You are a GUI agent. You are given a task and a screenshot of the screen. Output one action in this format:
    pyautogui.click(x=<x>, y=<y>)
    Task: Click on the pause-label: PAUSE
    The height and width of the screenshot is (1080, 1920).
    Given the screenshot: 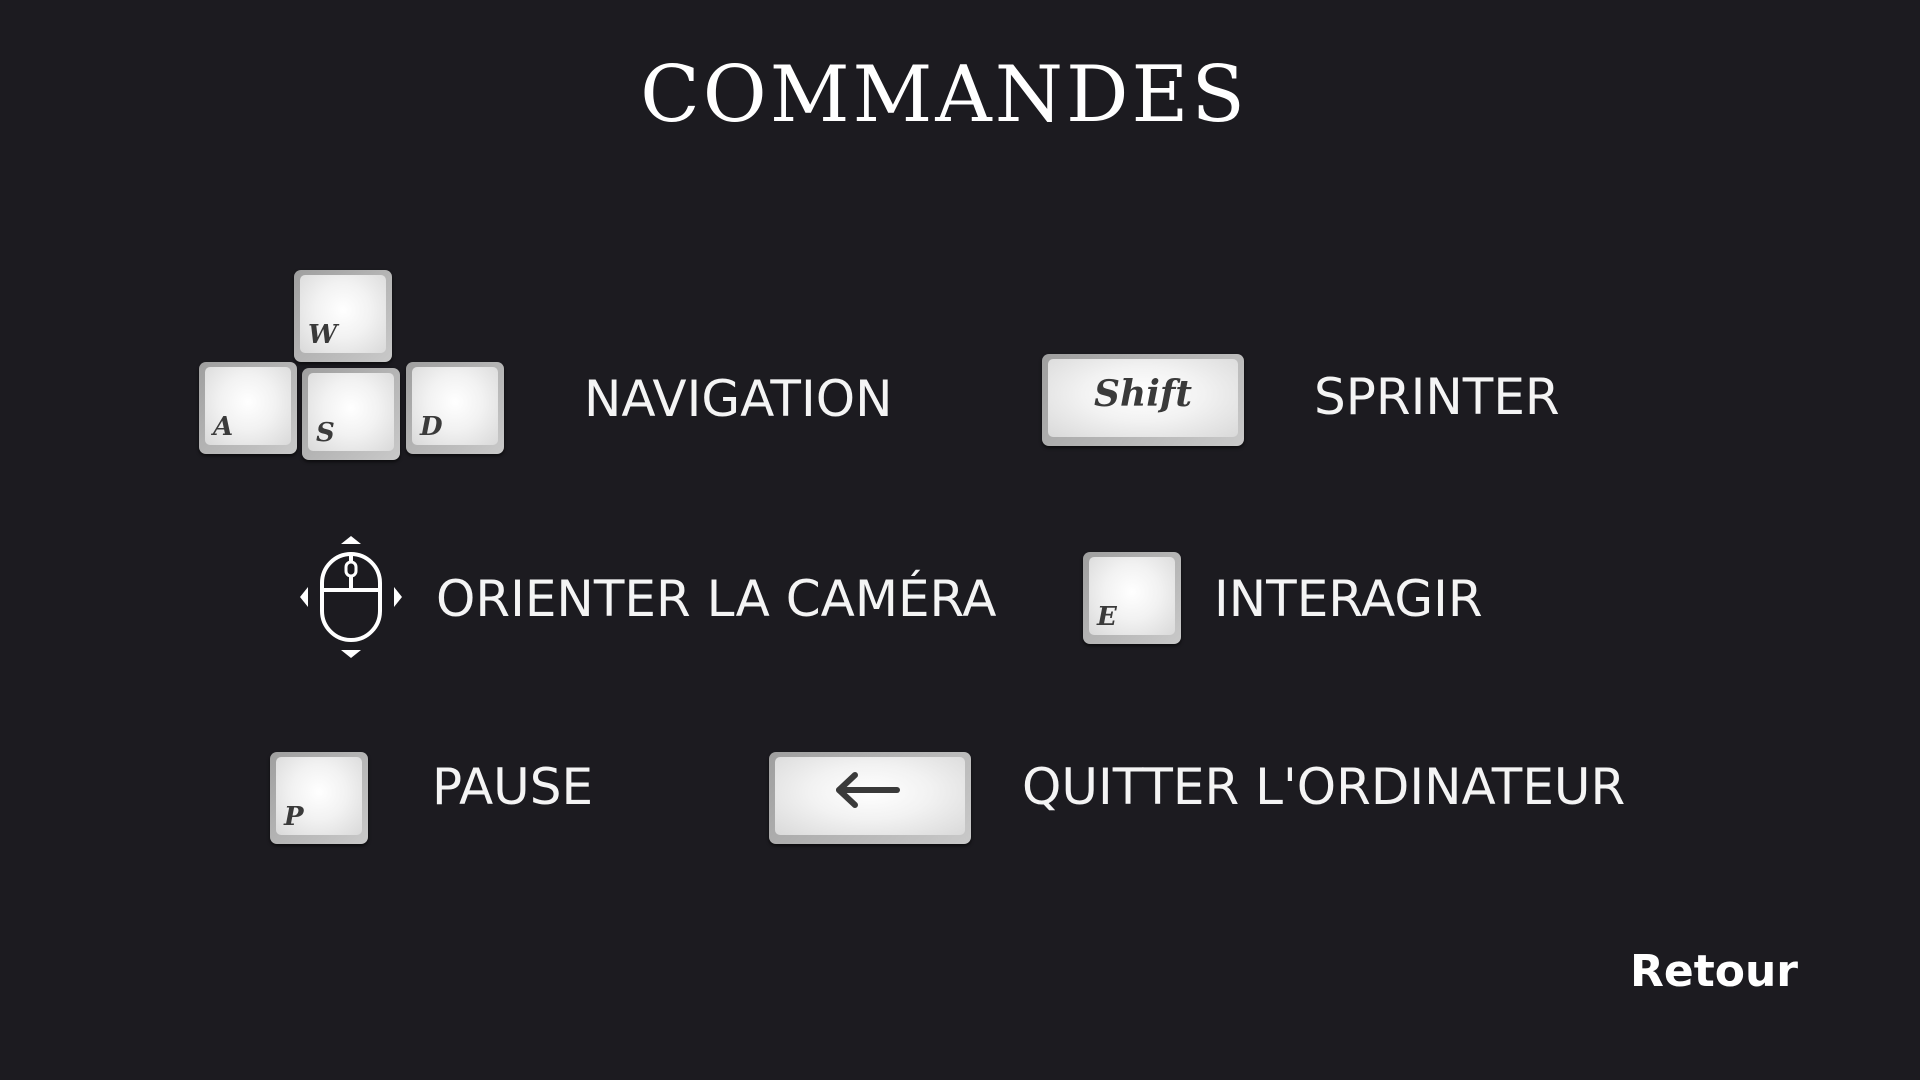 What is the action you would take?
    pyautogui.click(x=513, y=787)
    